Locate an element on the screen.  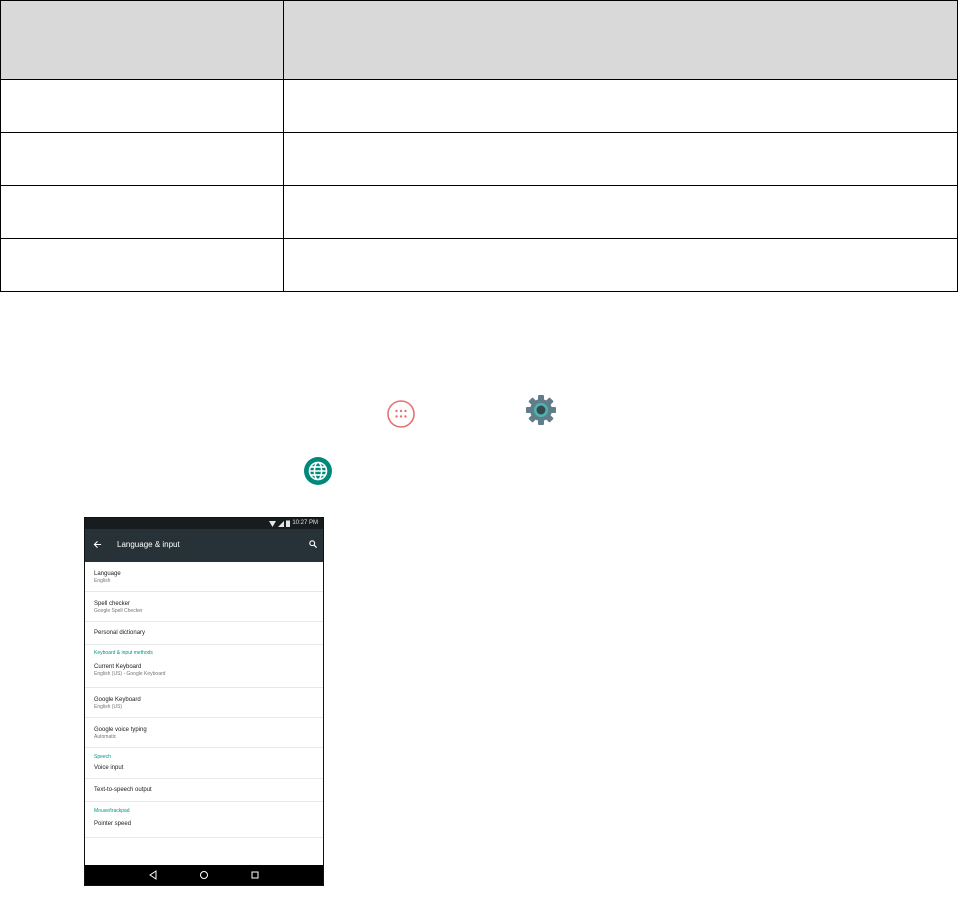
nav-recents-icon is located at coordinates (255, 875).